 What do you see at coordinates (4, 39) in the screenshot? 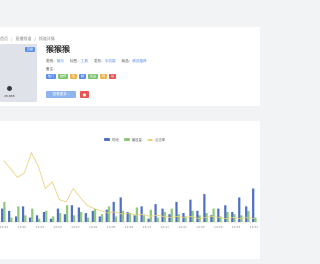
I see `breadcrumb-home: 首页` at bounding box center [4, 39].